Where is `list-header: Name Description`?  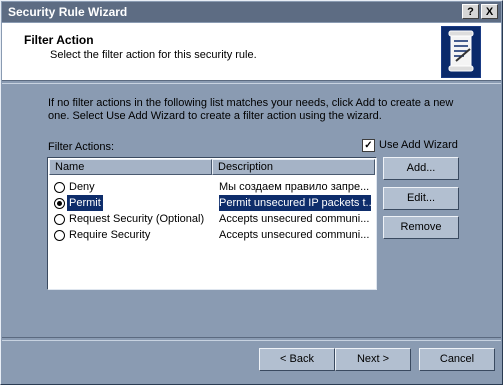
list-header: Name Description is located at coordinates (212, 167).